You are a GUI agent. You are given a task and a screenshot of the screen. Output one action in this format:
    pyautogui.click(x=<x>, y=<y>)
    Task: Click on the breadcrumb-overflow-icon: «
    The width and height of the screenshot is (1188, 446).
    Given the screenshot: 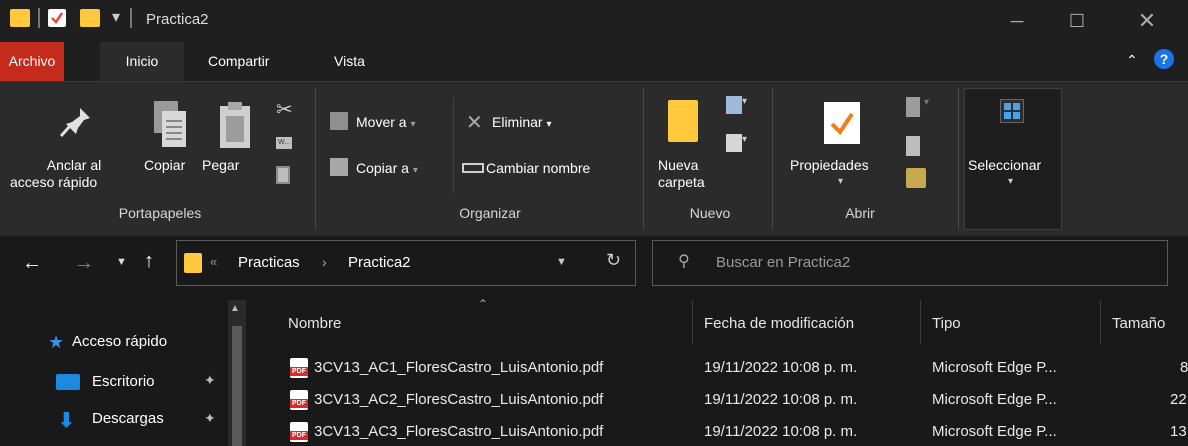 What is the action you would take?
    pyautogui.click(x=213, y=261)
    